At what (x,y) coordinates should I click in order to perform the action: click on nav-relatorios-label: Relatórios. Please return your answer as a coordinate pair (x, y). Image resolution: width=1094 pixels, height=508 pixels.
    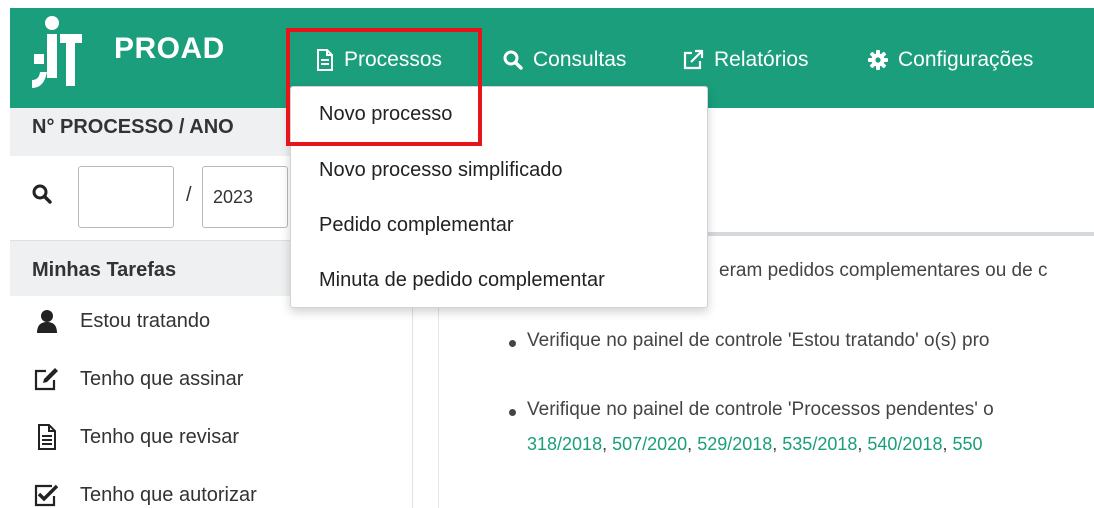
    Looking at the image, I should click on (761, 59).